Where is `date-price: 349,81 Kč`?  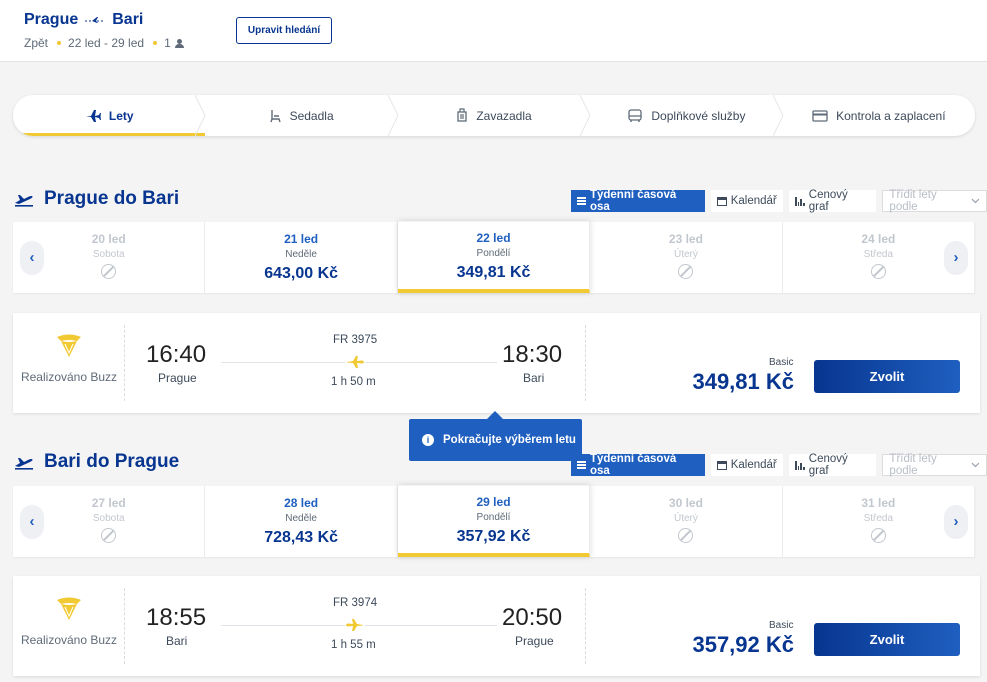 date-price: 349,81 Kč is located at coordinates (493, 272).